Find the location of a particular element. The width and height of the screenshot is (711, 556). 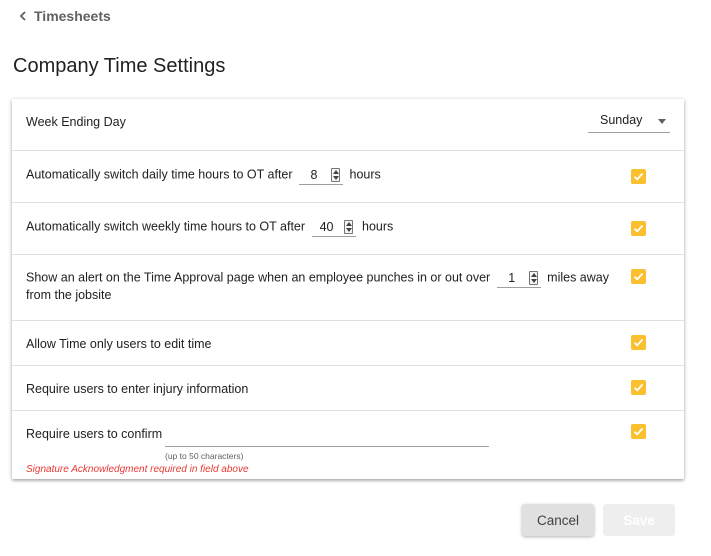

confirm-checkbox is located at coordinates (638, 431).